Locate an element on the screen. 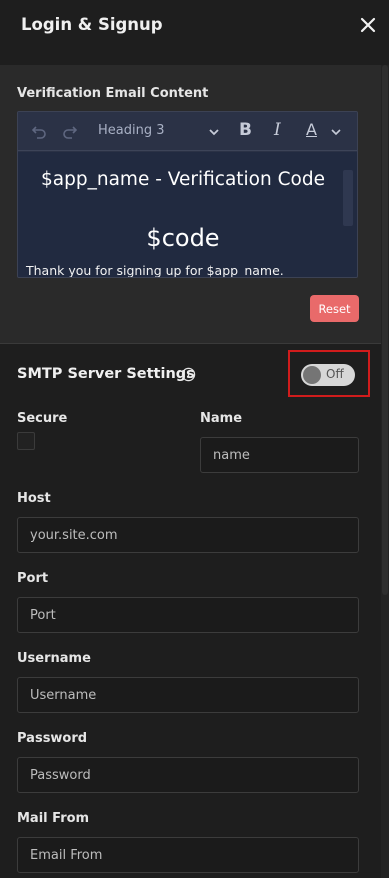  secure-checkbox is located at coordinates (26, 441).